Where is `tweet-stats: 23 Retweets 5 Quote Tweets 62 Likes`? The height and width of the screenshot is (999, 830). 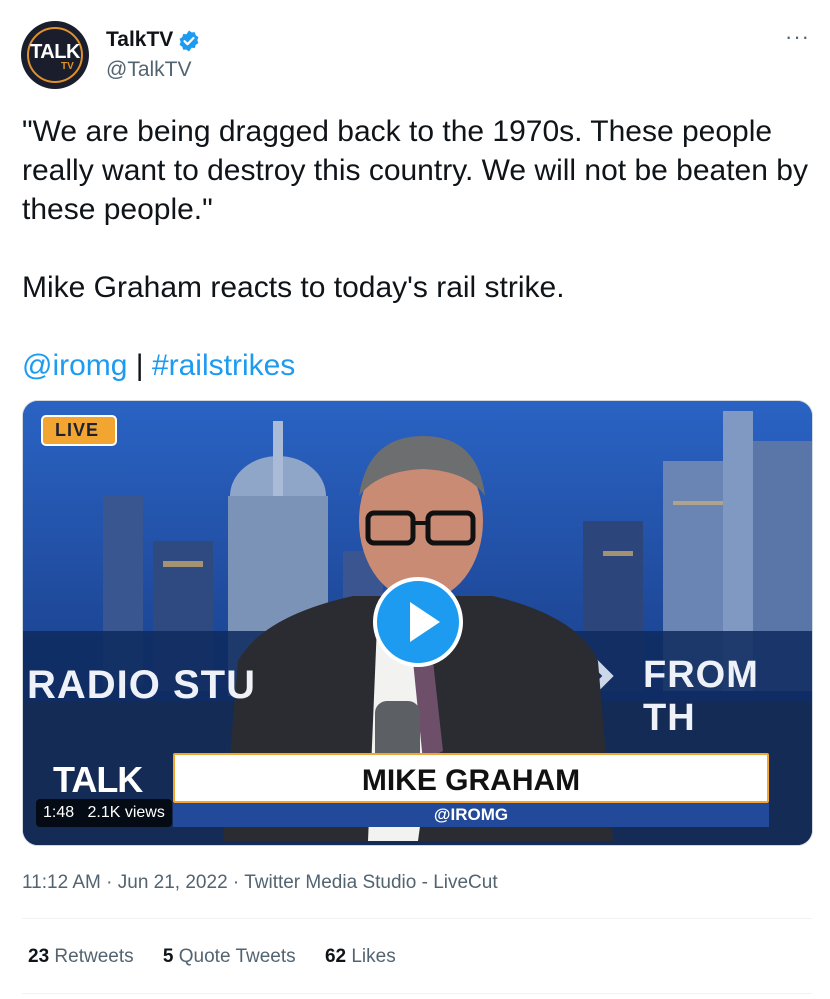
tweet-stats: 23 Retweets 5 Quote Tweets 62 Likes is located at coordinates (224, 957).